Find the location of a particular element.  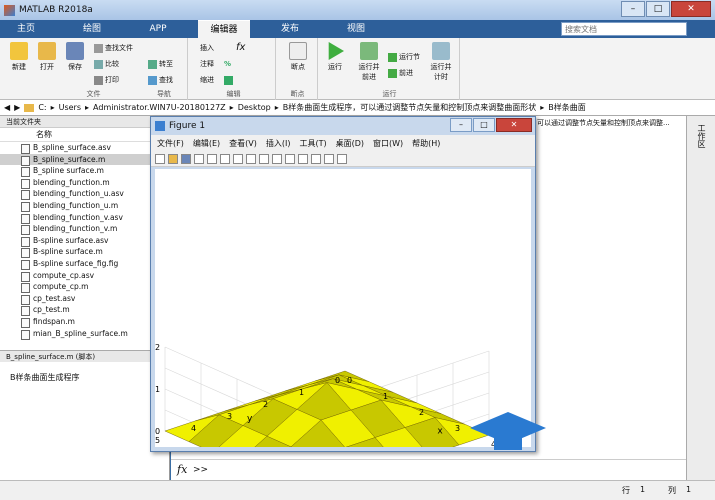

file-list-item: B_spline_surface.asv is located at coordinates (84, 148).